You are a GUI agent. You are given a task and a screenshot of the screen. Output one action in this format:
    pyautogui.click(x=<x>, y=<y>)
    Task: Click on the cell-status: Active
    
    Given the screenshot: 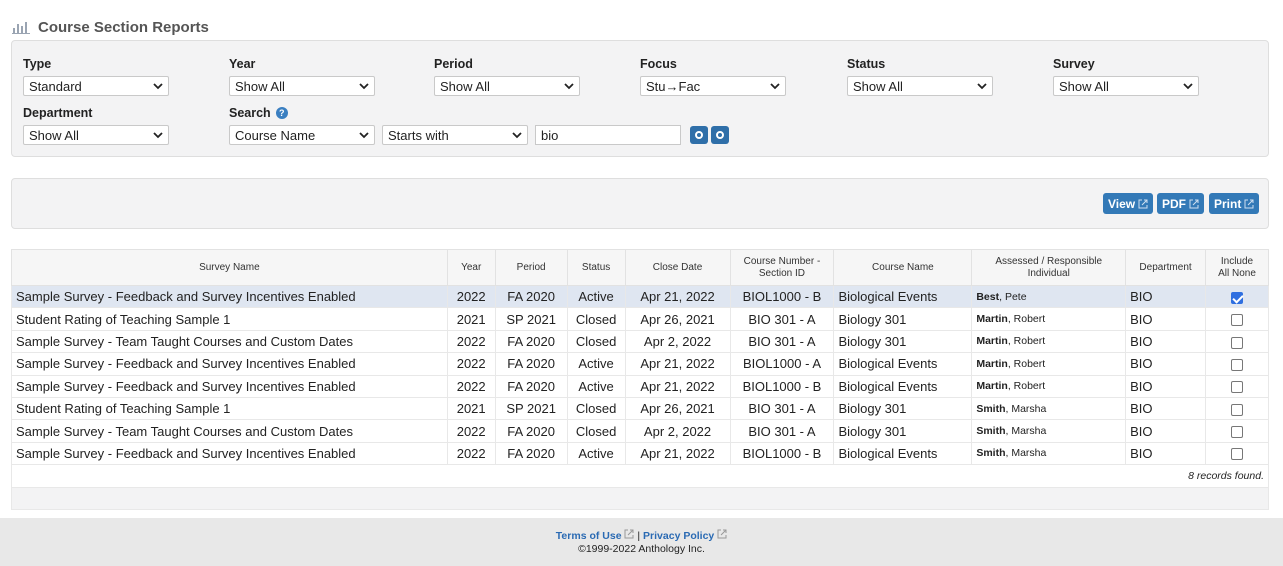 What is the action you would take?
    pyautogui.click(x=596, y=296)
    